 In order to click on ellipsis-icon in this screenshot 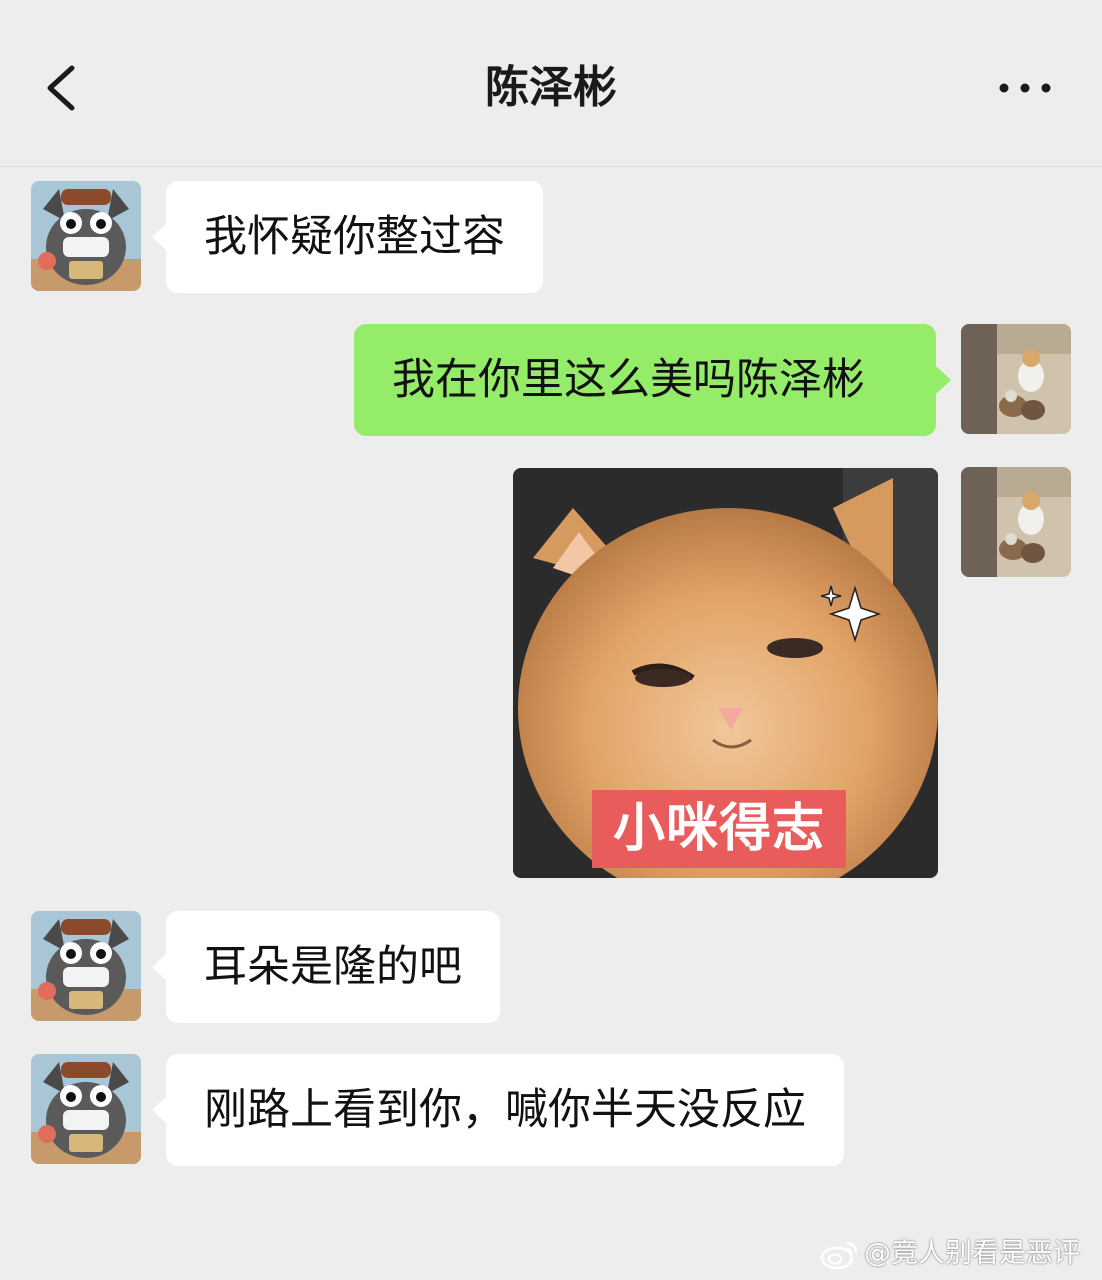, I will do `click(1025, 88)`.